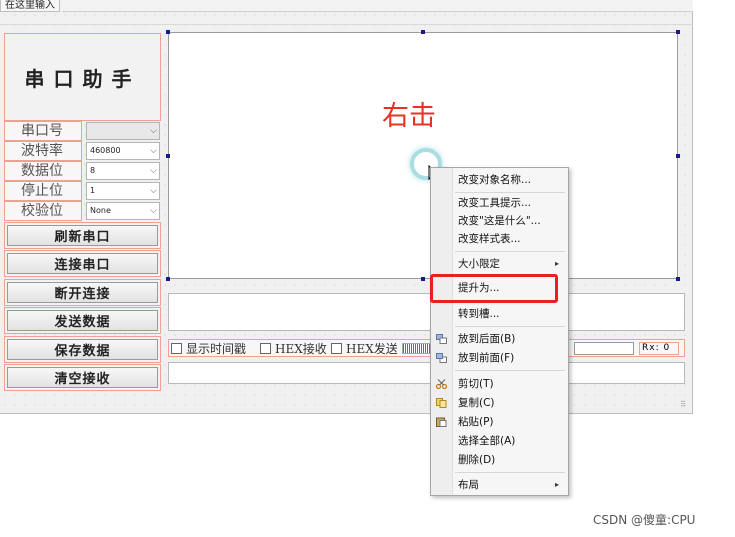 The height and width of the screenshot is (537, 735). I want to click on menu-item-label: 放到后面(B), so click(487, 339).